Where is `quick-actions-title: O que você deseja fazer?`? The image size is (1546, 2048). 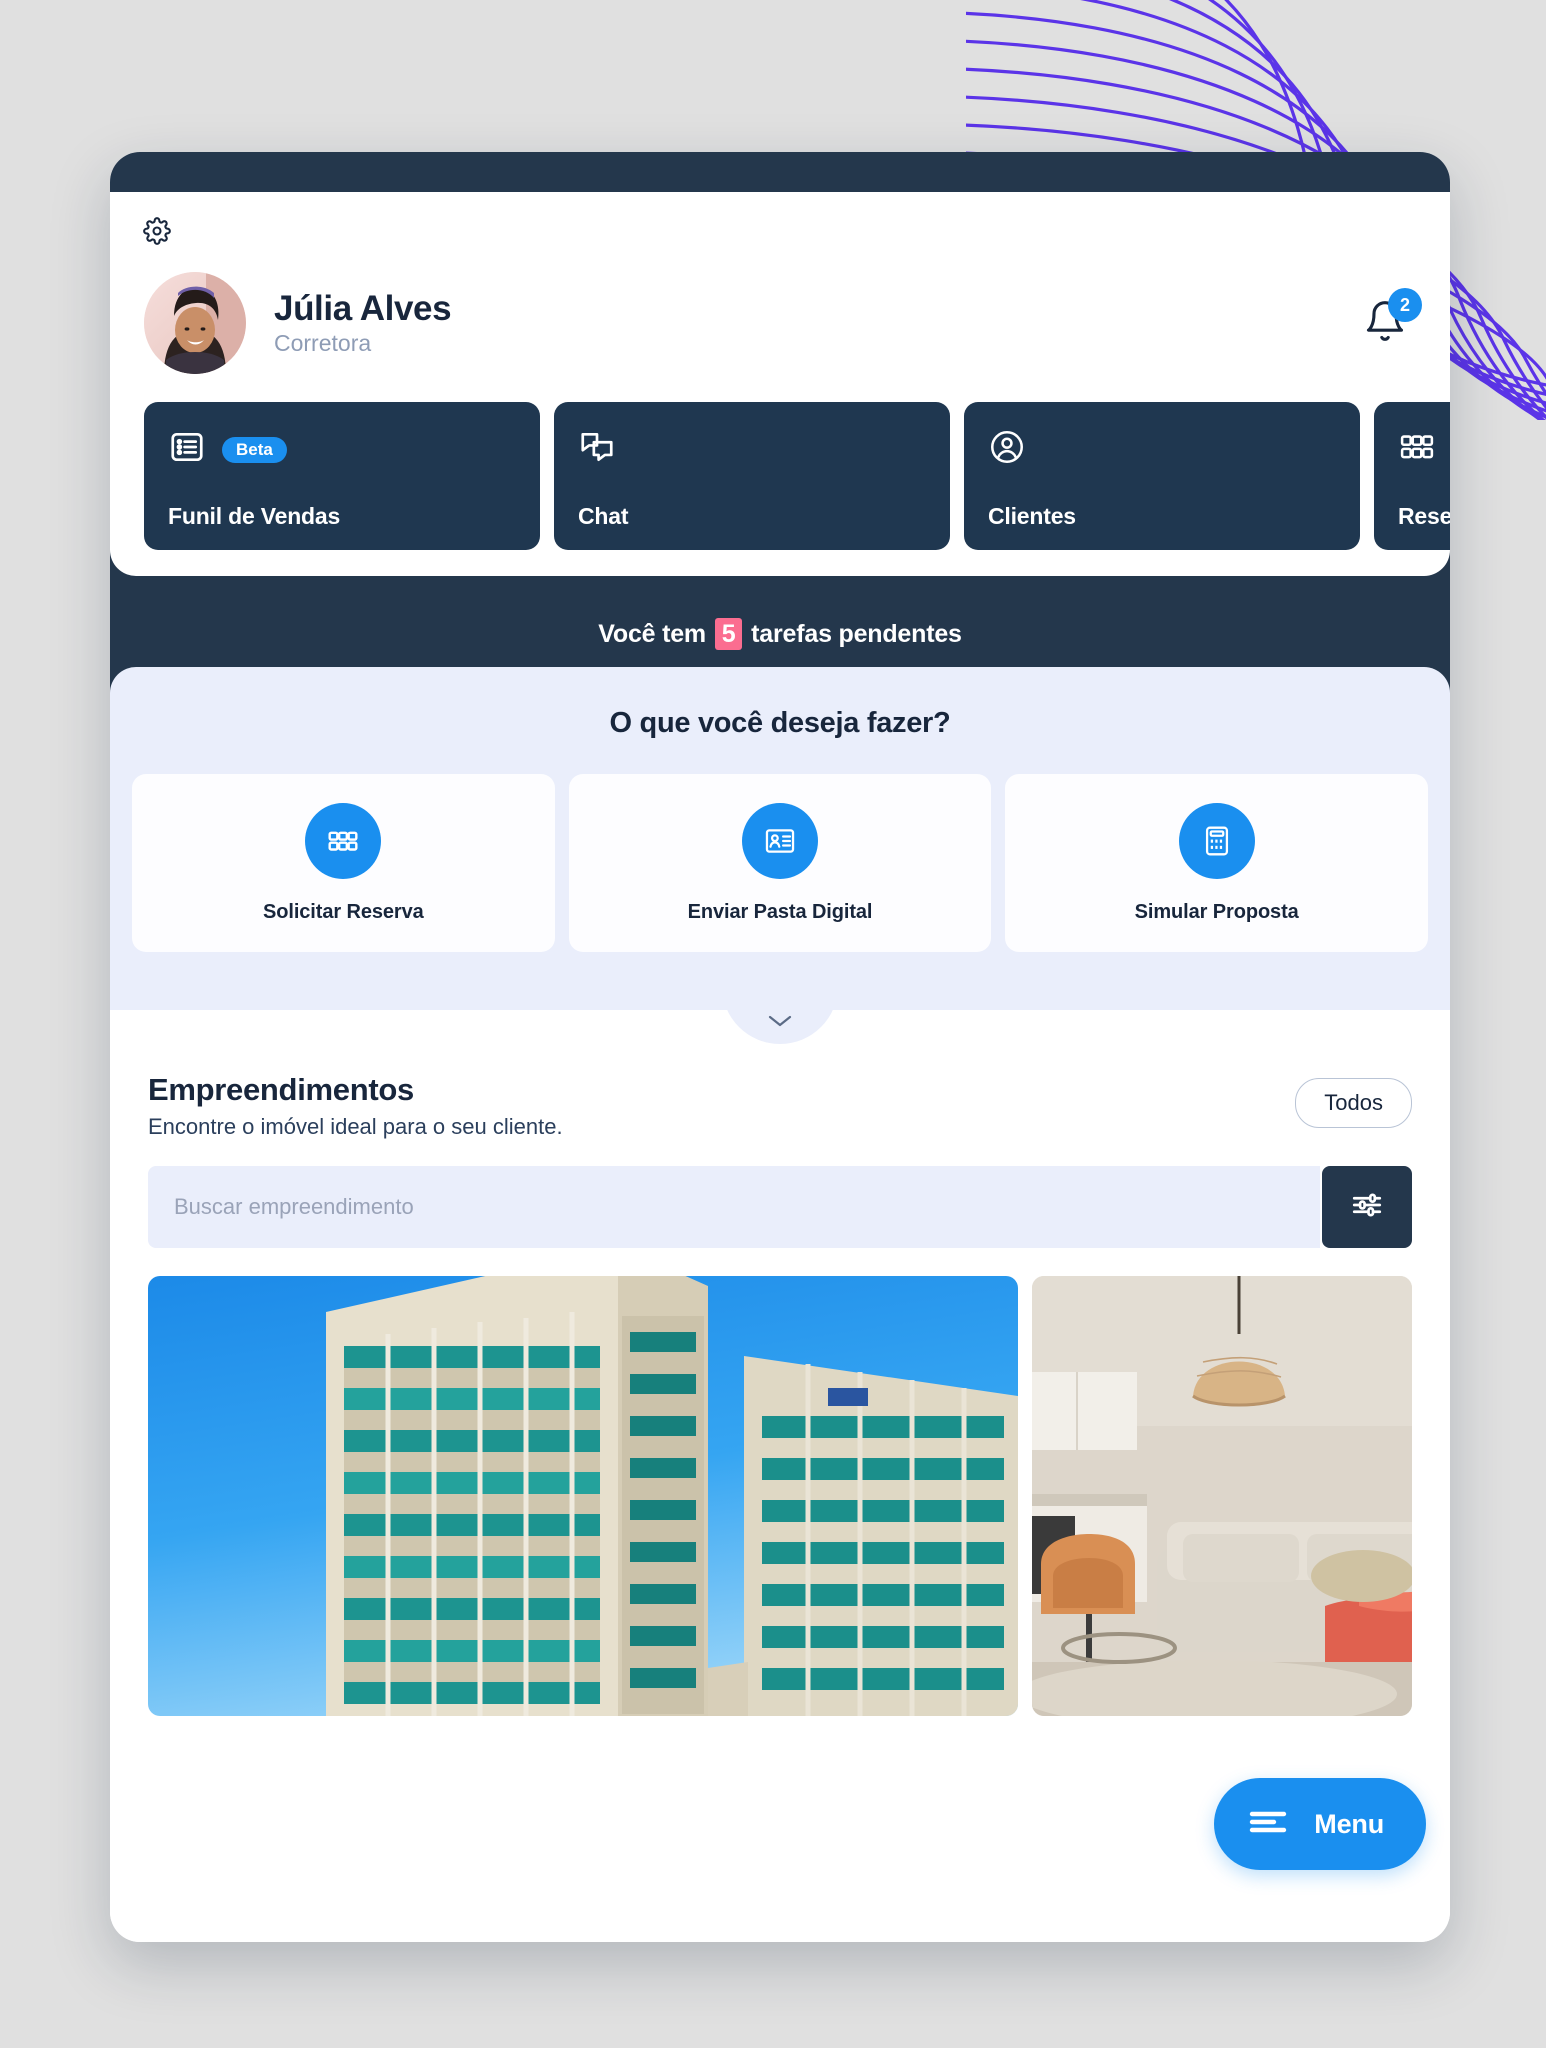
quick-actions-title: O que você deseja fazer? is located at coordinates (780, 723).